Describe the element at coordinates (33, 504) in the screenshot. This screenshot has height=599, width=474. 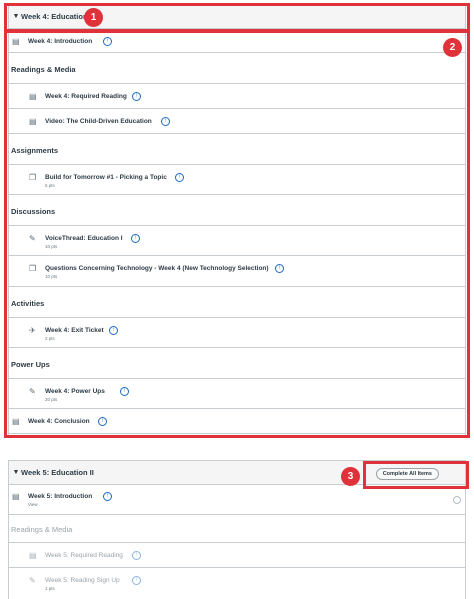
I see `requirement-label: View` at that location.